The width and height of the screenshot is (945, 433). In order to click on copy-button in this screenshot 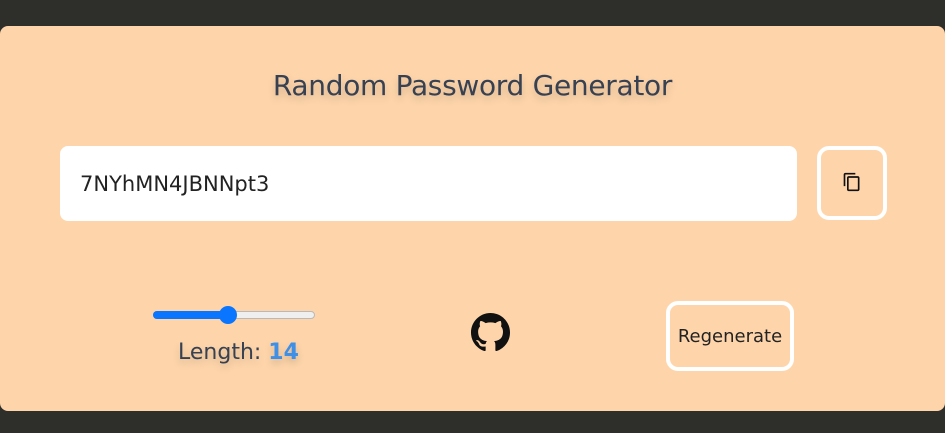, I will do `click(852, 183)`.